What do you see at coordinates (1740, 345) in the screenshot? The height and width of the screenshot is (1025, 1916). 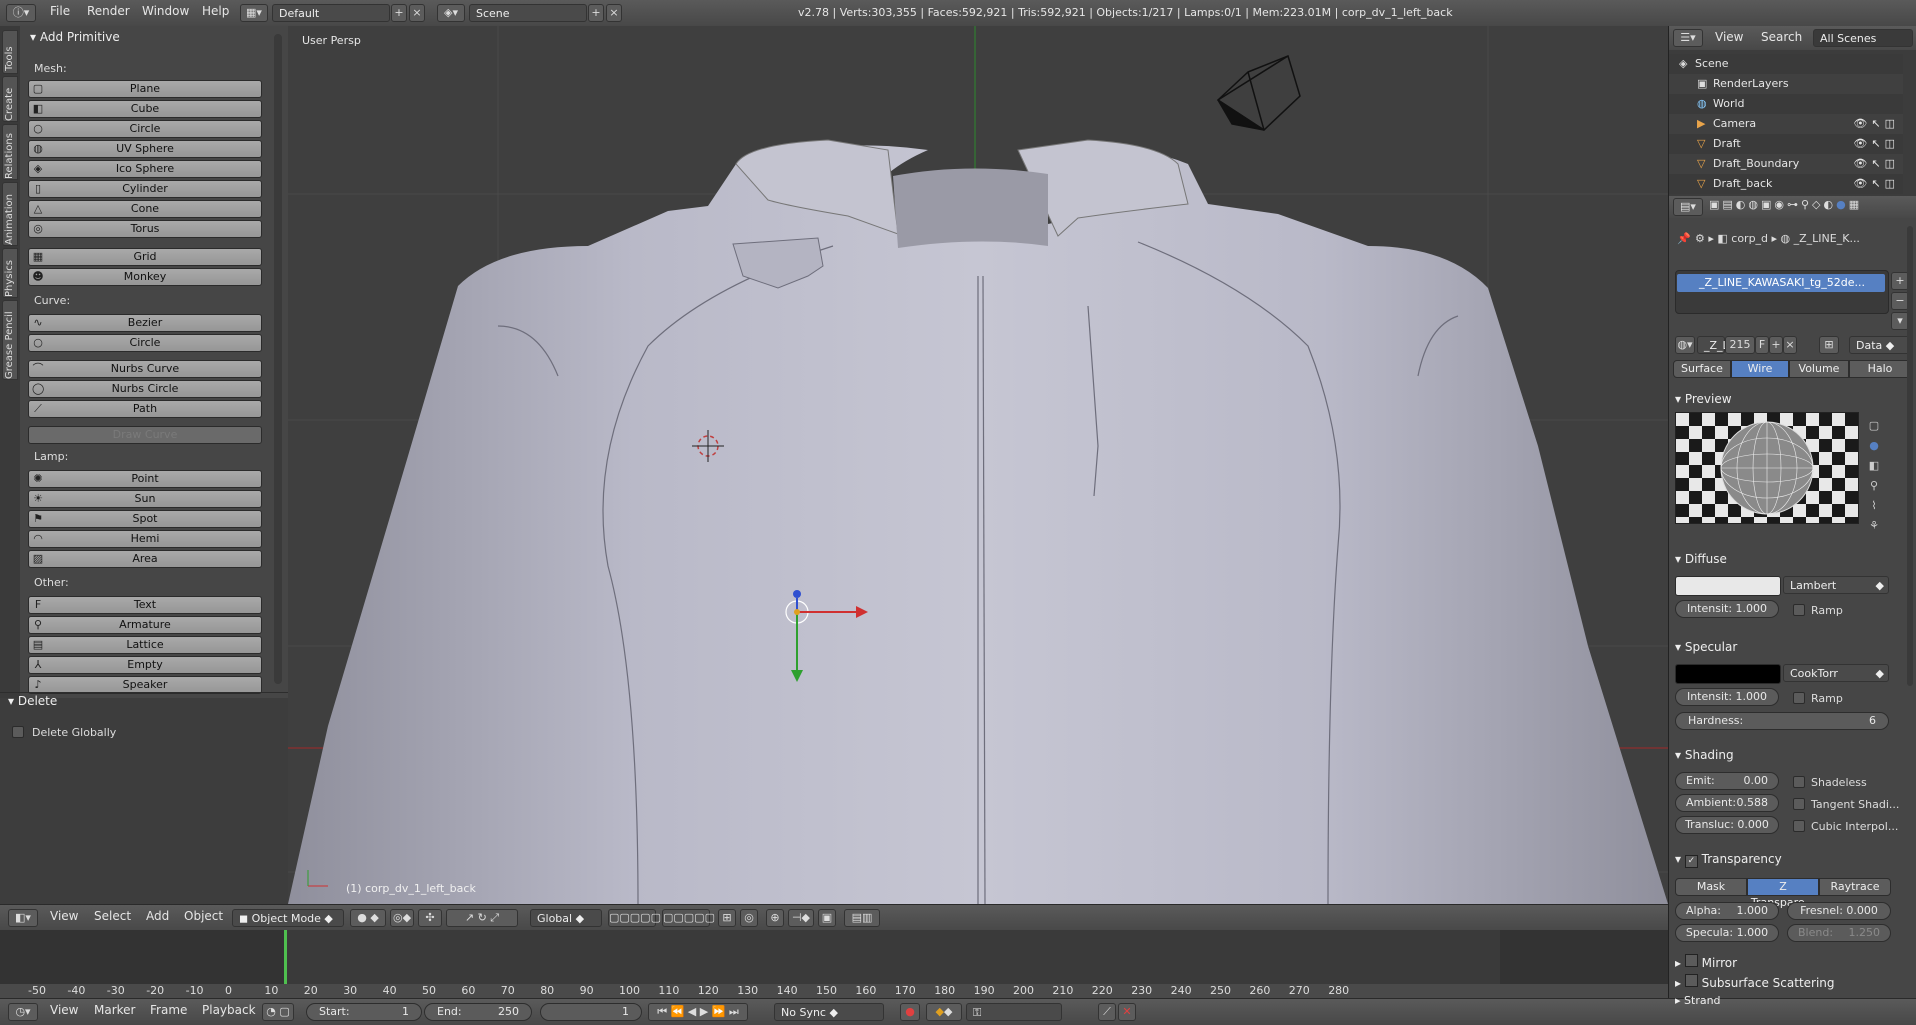 I see `material-users-count: 215` at bounding box center [1740, 345].